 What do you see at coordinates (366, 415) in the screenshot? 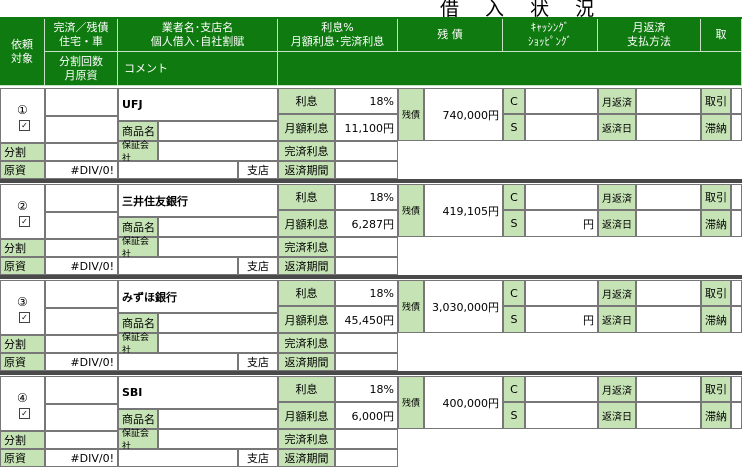
I see `monthly-interest-value: 6,000円` at bounding box center [366, 415].